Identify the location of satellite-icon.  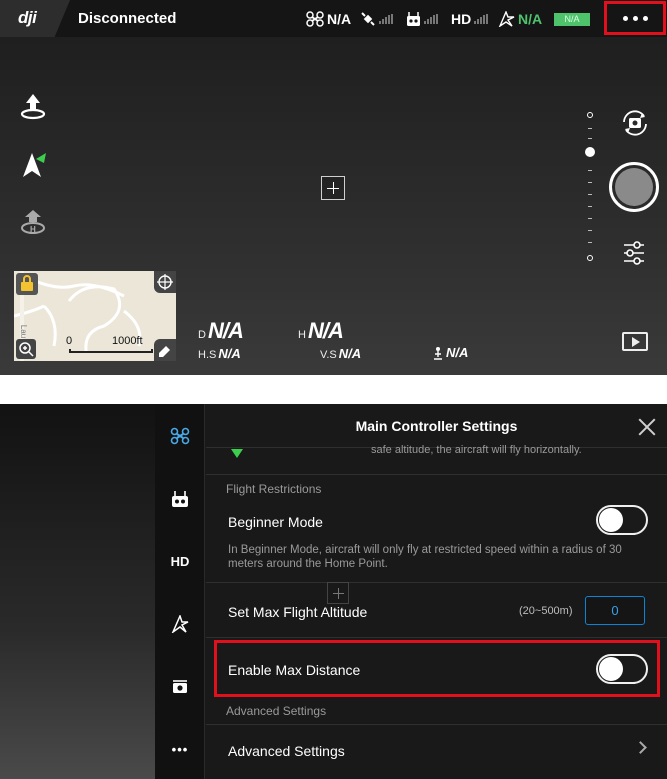
(368, 19).